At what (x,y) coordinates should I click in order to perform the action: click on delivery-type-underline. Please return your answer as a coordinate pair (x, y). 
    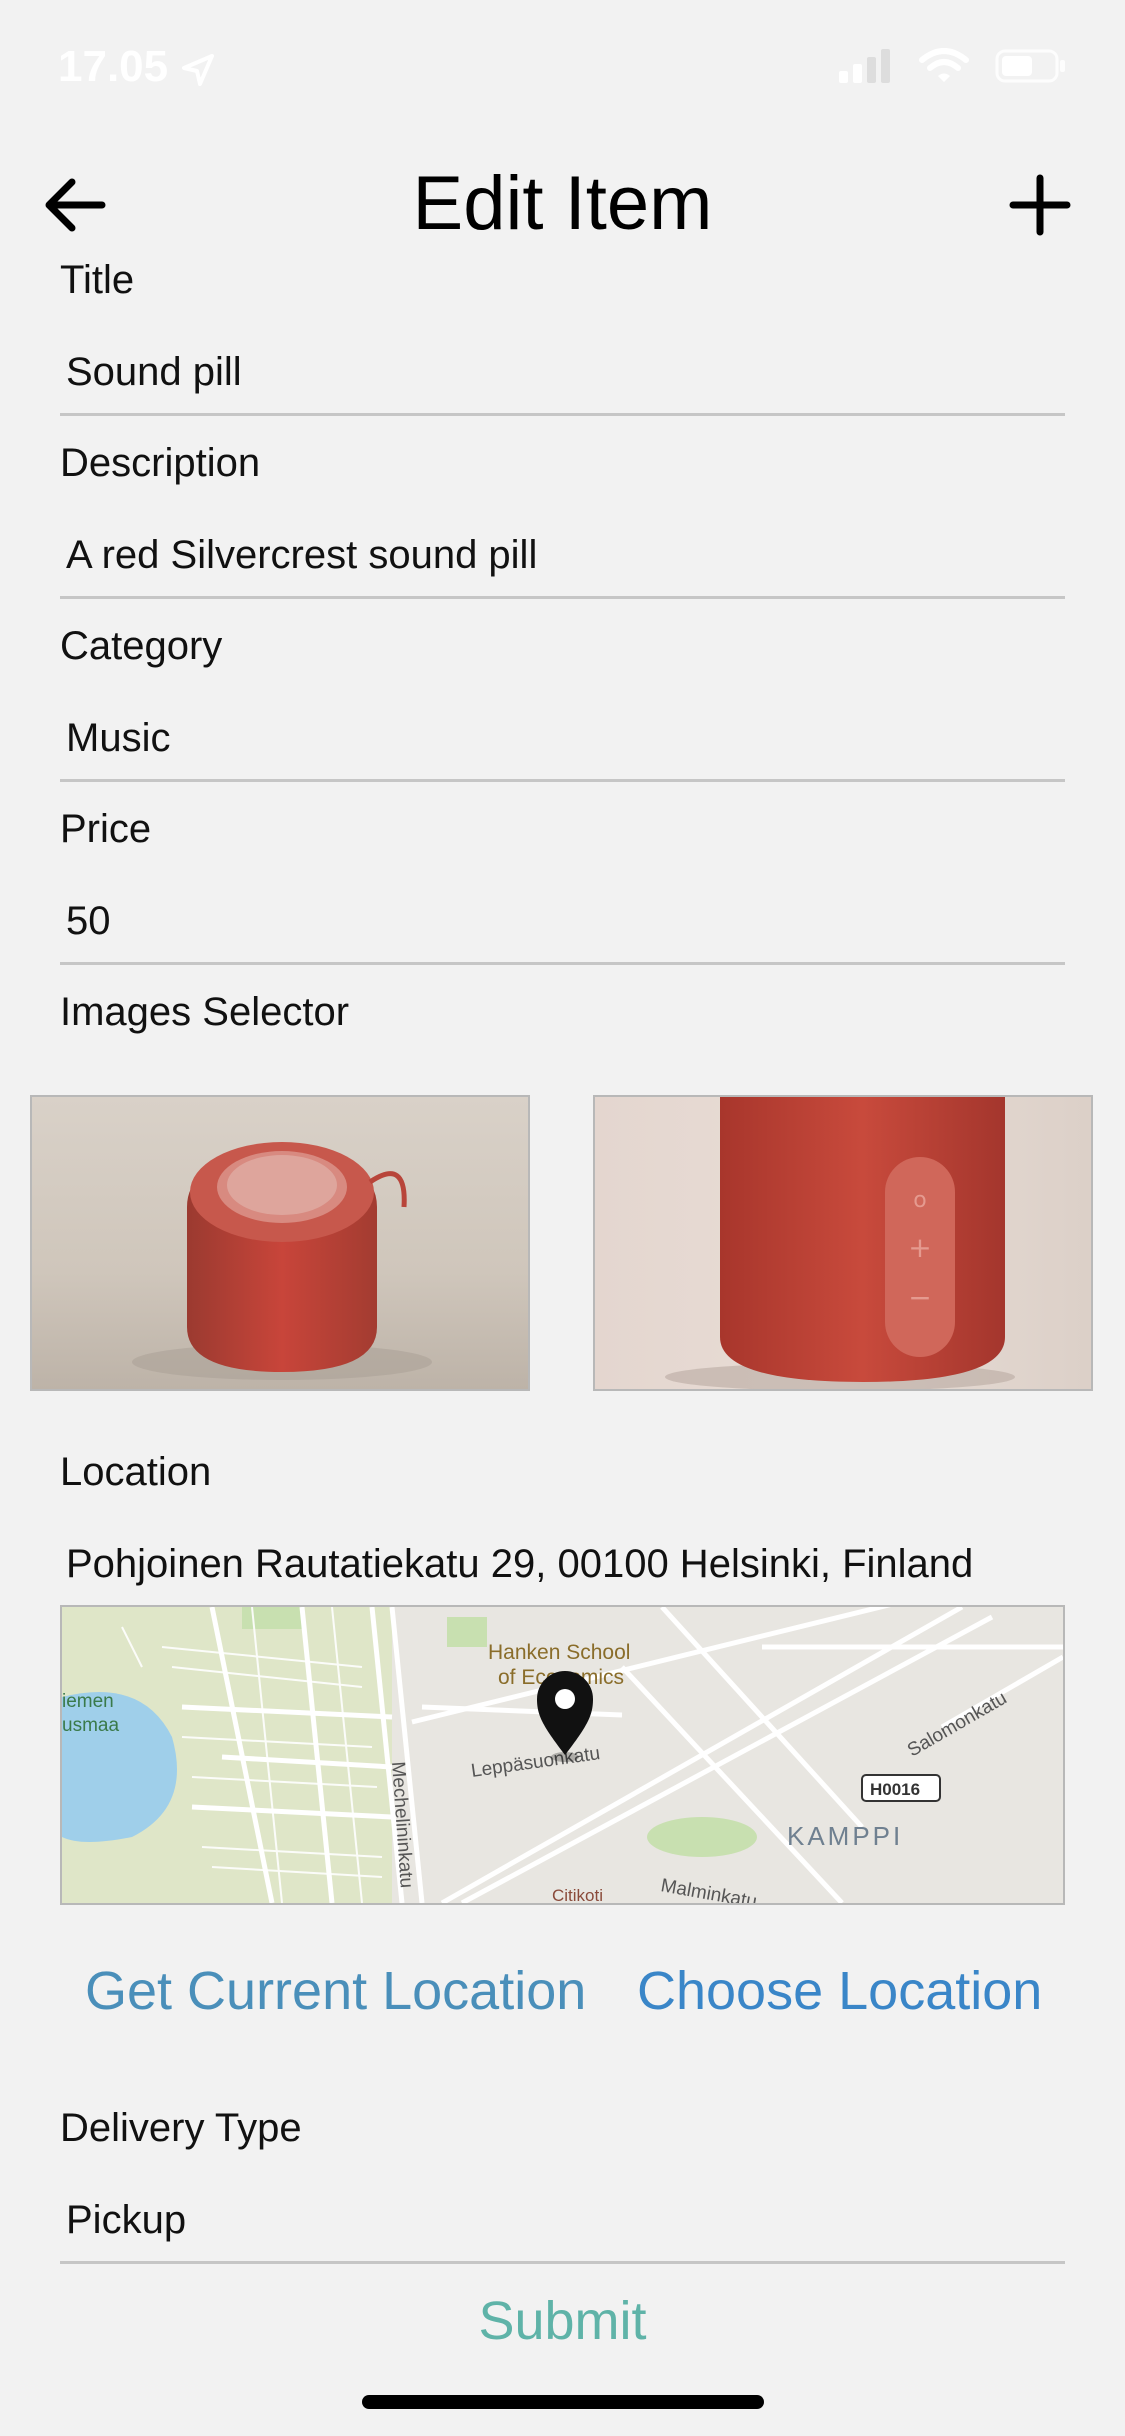
    Looking at the image, I should click on (562, 2262).